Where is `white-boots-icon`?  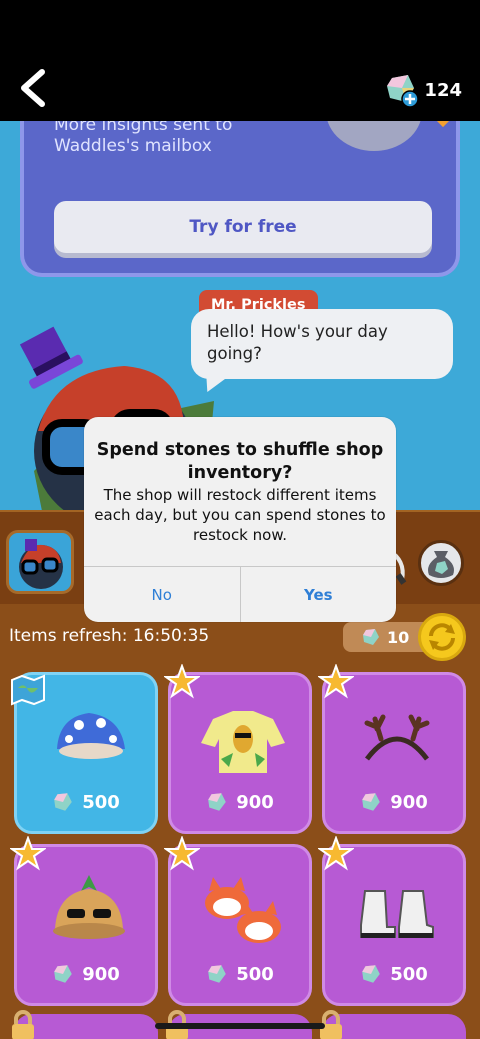 white-boots-icon is located at coordinates (397, 914).